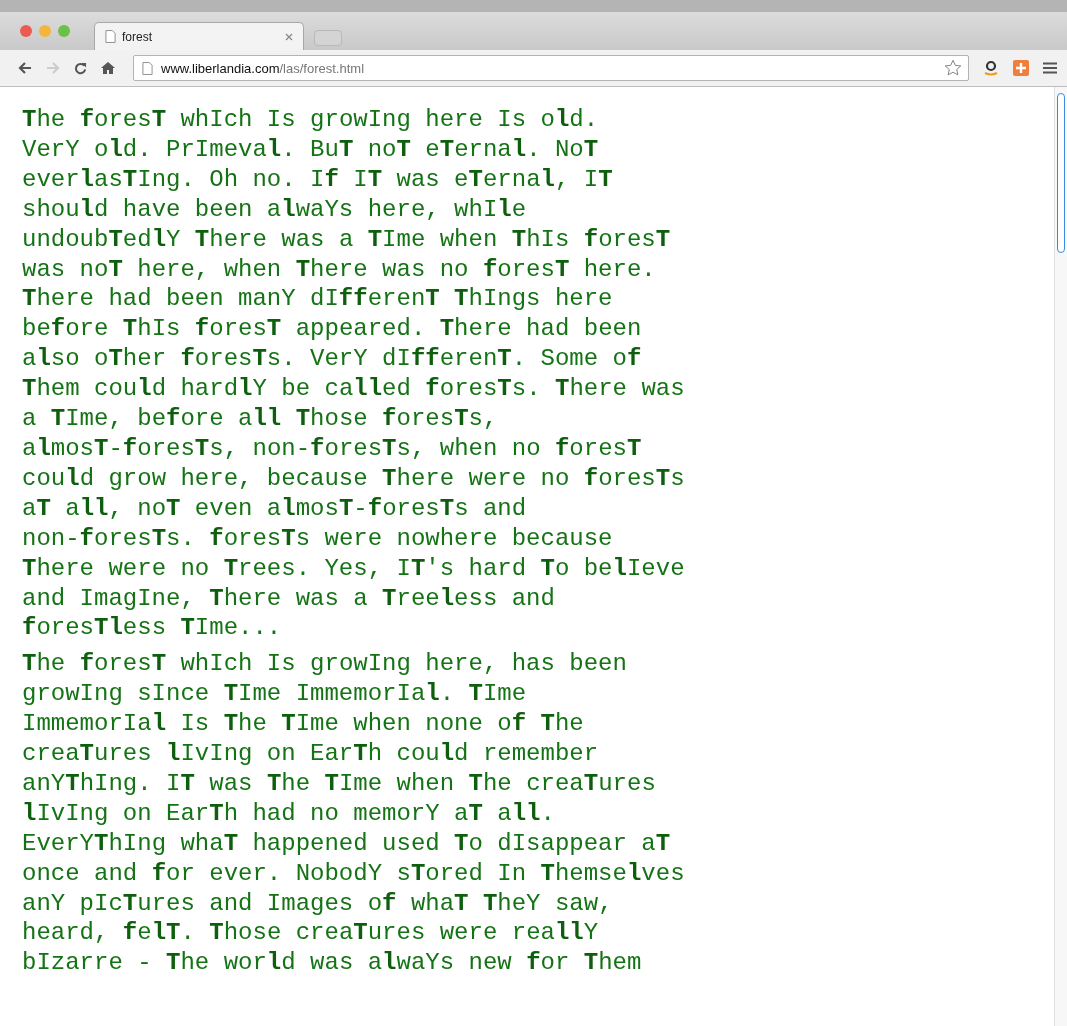 Image resolution: width=1067 pixels, height=1026 pixels. Describe the element at coordinates (322, 68) in the screenshot. I see `url-path: /las/forest.html` at that location.